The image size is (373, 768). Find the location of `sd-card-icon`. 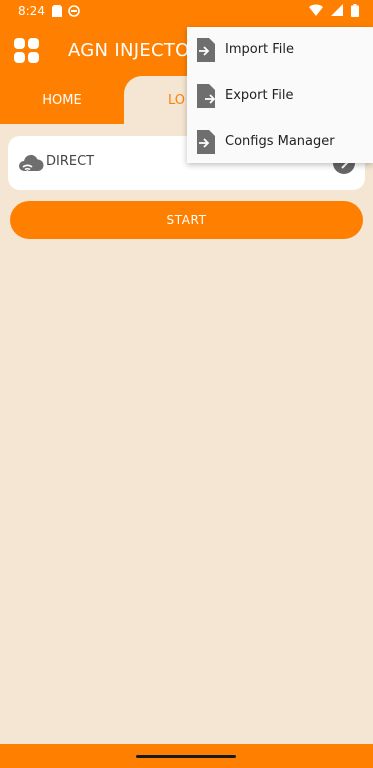

sd-card-icon is located at coordinates (57, 12).